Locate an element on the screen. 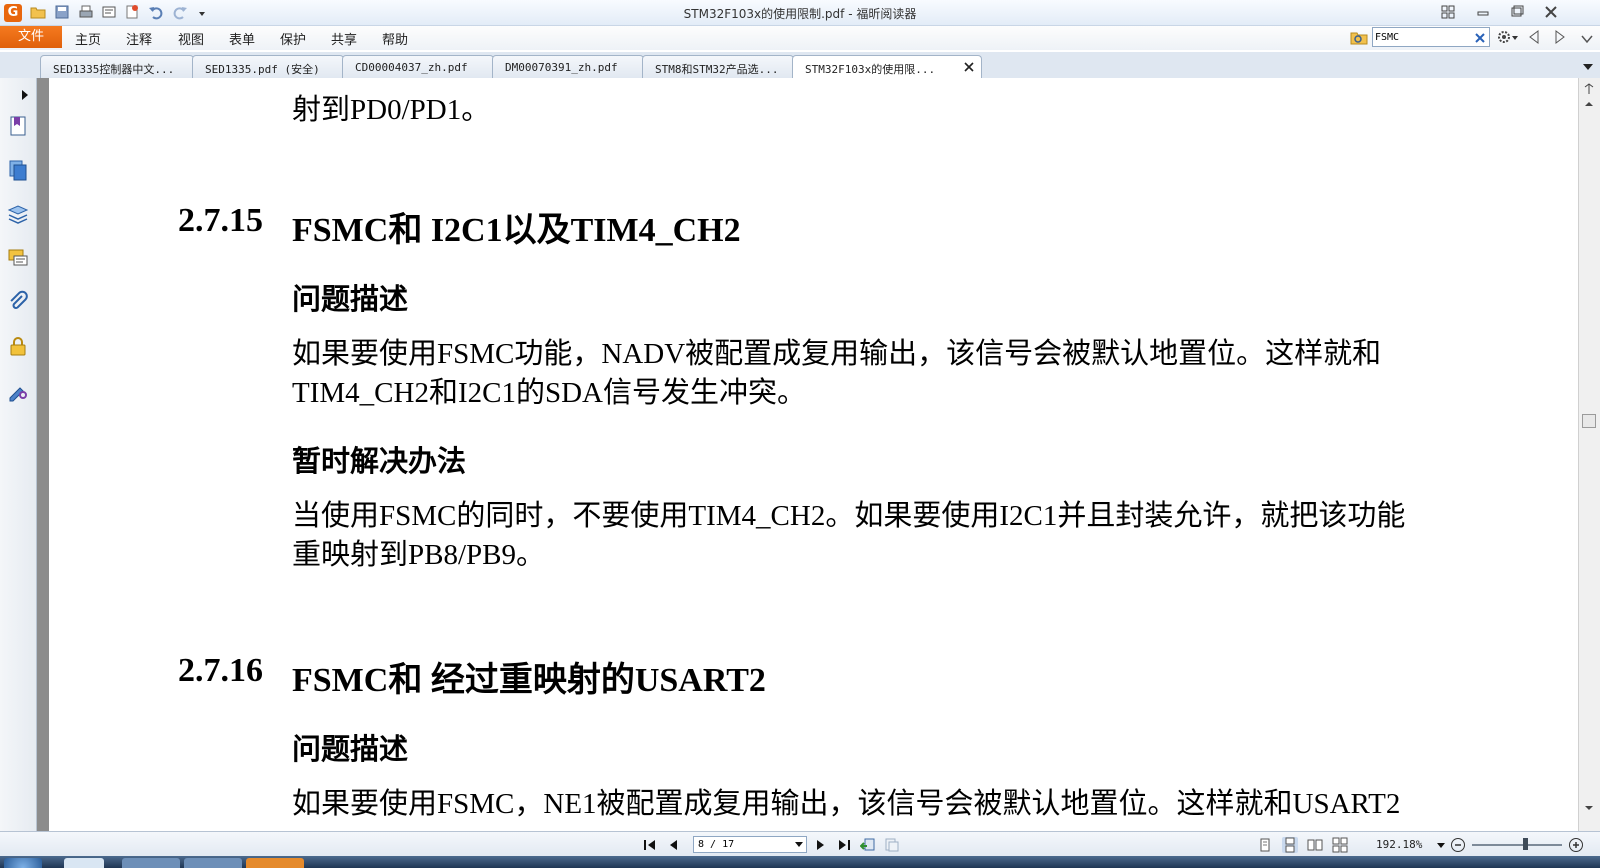 The height and width of the screenshot is (868, 1600). print-icon is located at coordinates (86, 12).